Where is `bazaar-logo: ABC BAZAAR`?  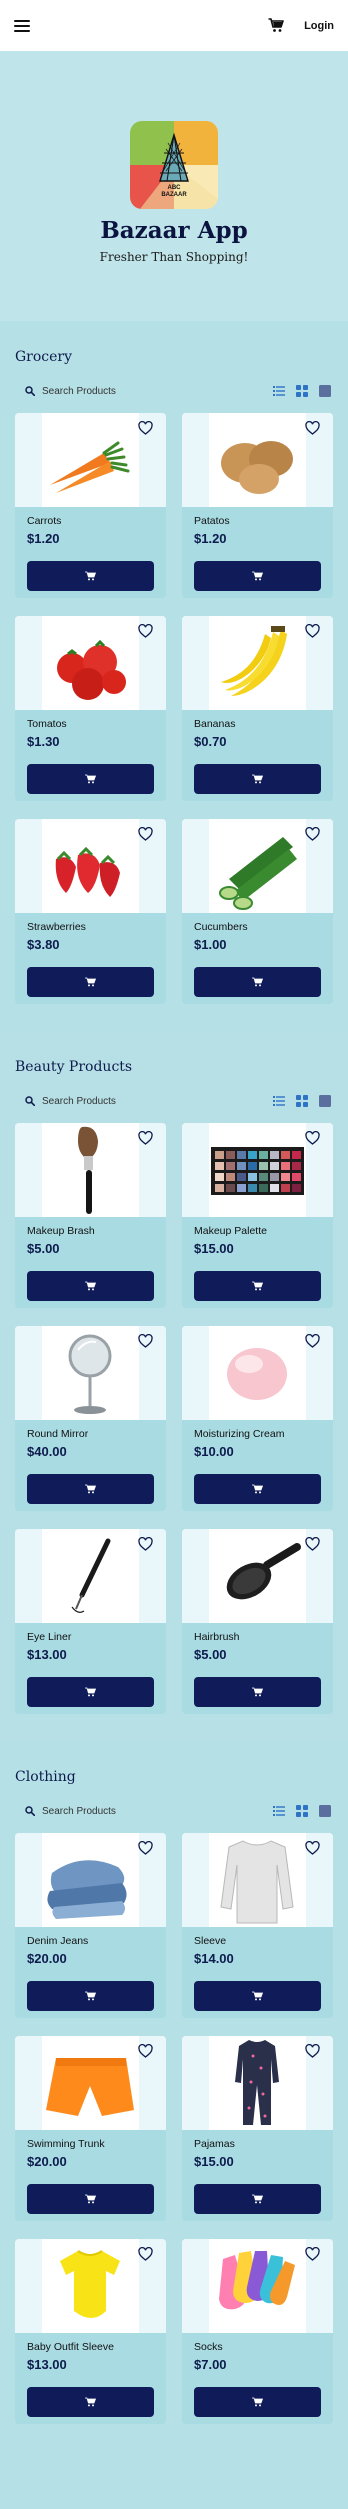 bazaar-logo: ABC BAZAAR is located at coordinates (174, 165).